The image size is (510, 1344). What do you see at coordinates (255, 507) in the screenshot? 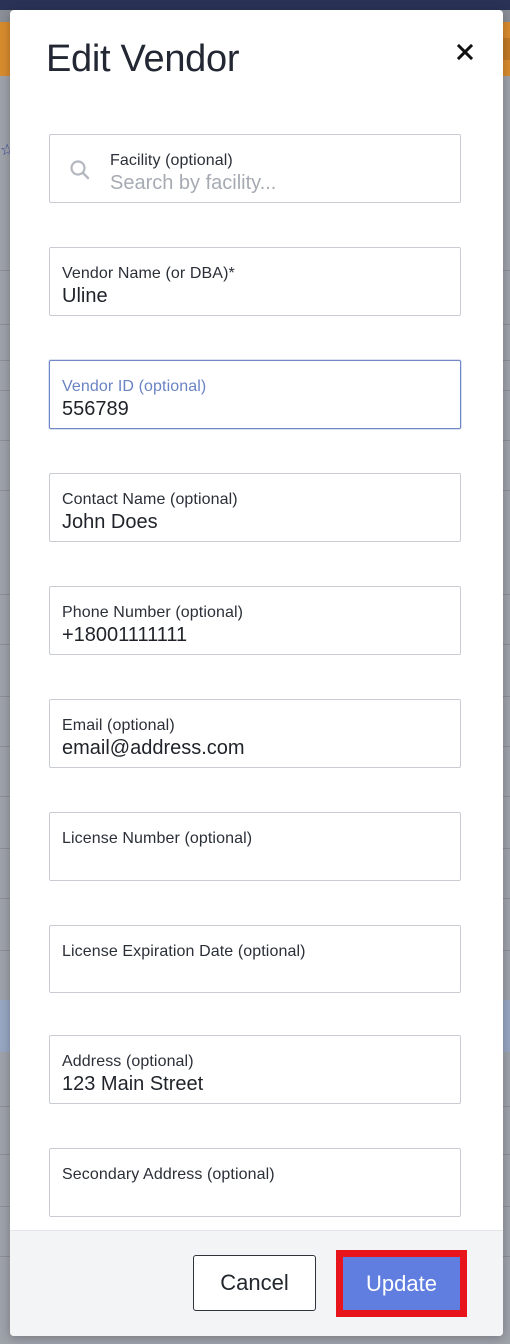
I see `contact-name-field: Contact Name (optional) John Does` at bounding box center [255, 507].